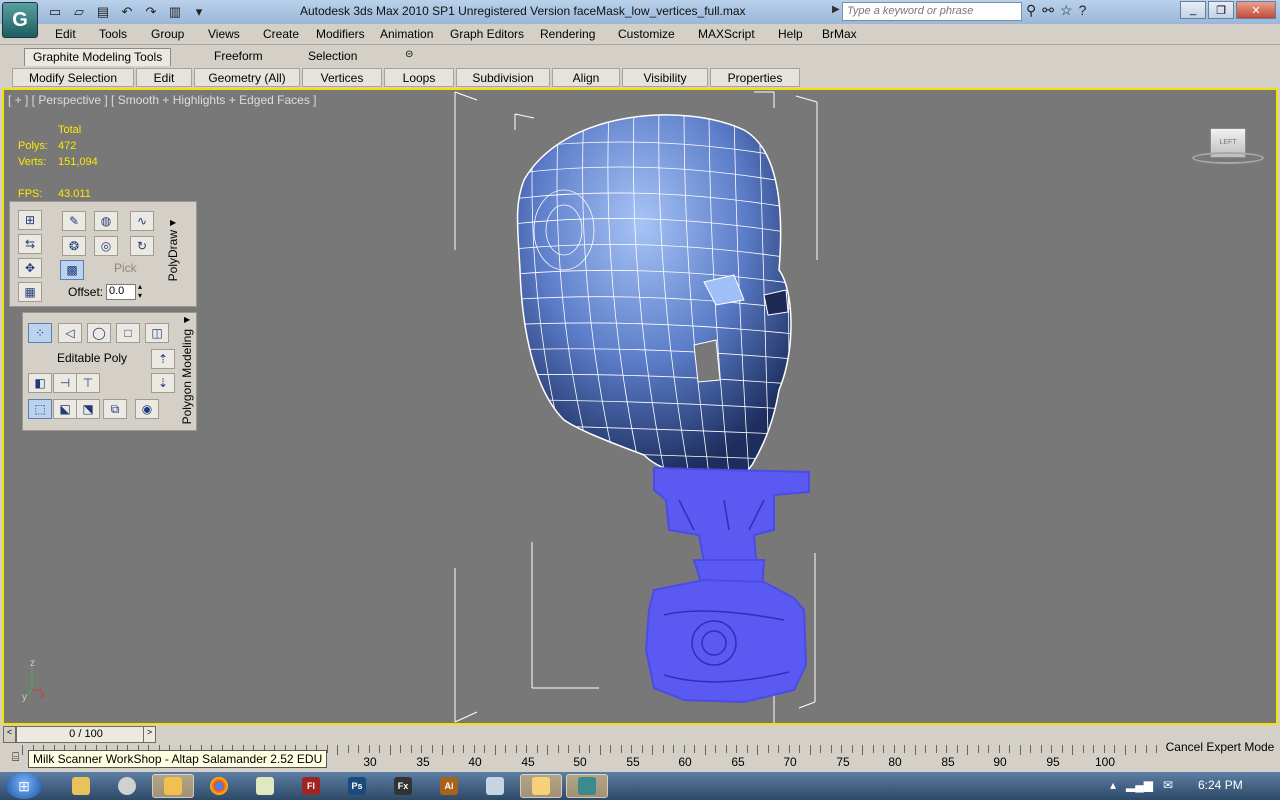  Describe the element at coordinates (1193, 10) in the screenshot. I see `minimize-button: _` at that location.